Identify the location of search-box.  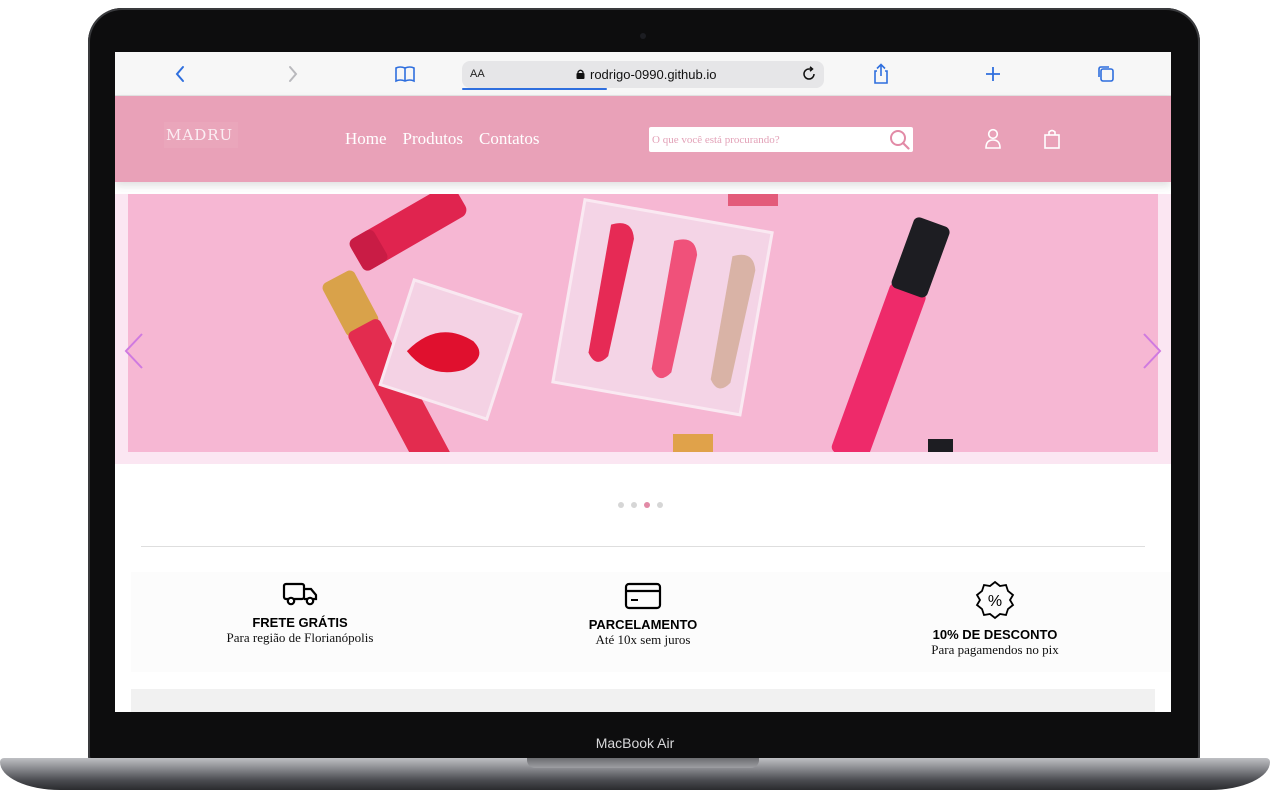
(781, 139).